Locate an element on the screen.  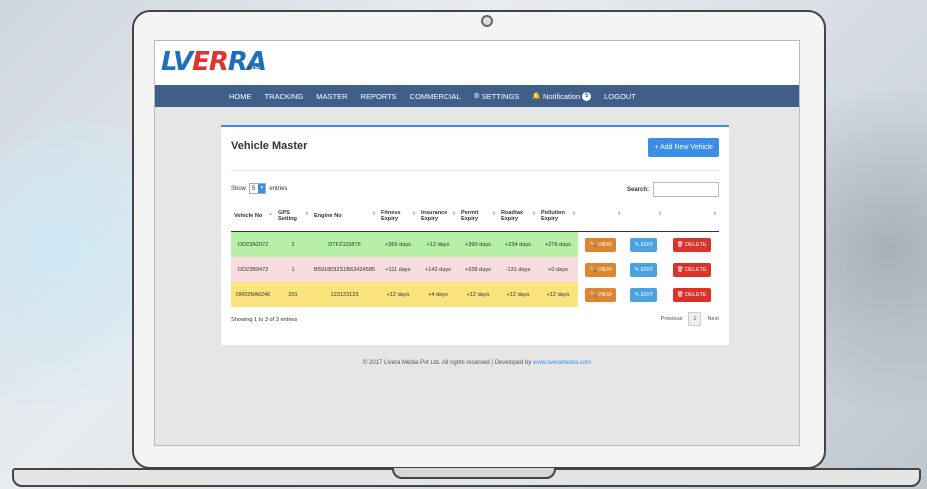
col-header-vehicle-no: Vehicle No ▲ is located at coordinates (253, 216).